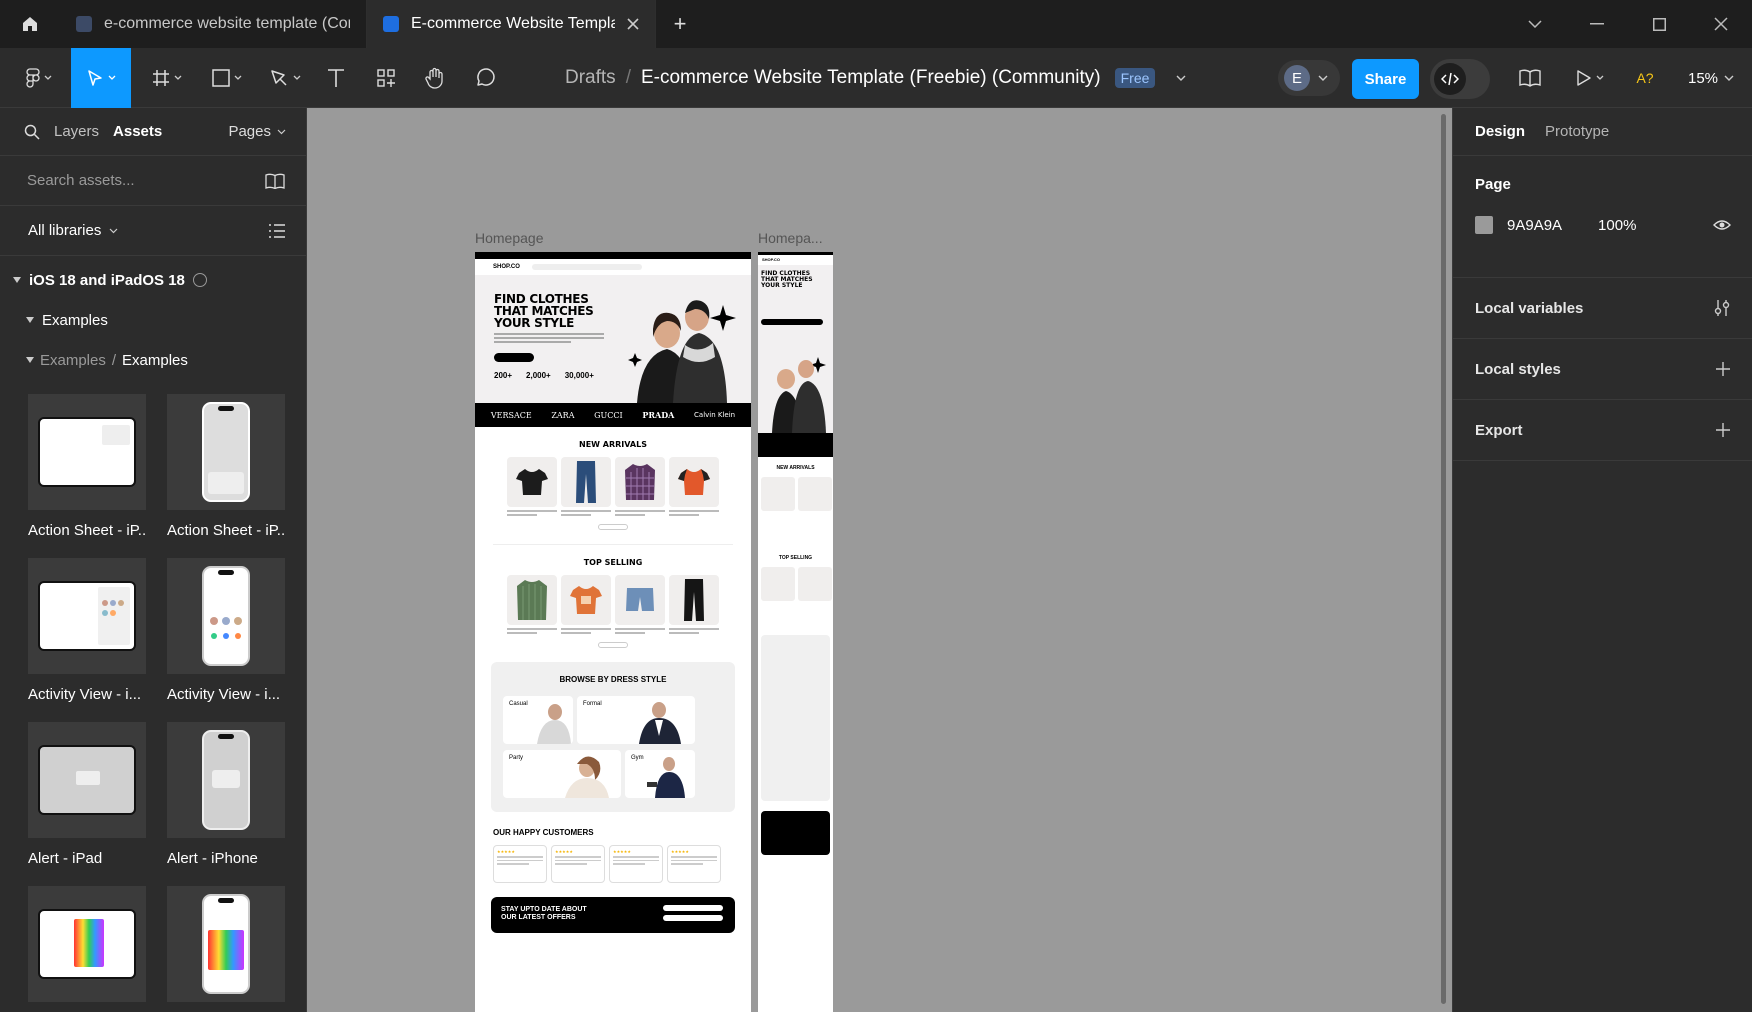 The width and height of the screenshot is (1752, 1012). What do you see at coordinates (213, 24) in the screenshot?
I see `tab-ecommerce-1: e-commerce website template (Com` at bounding box center [213, 24].